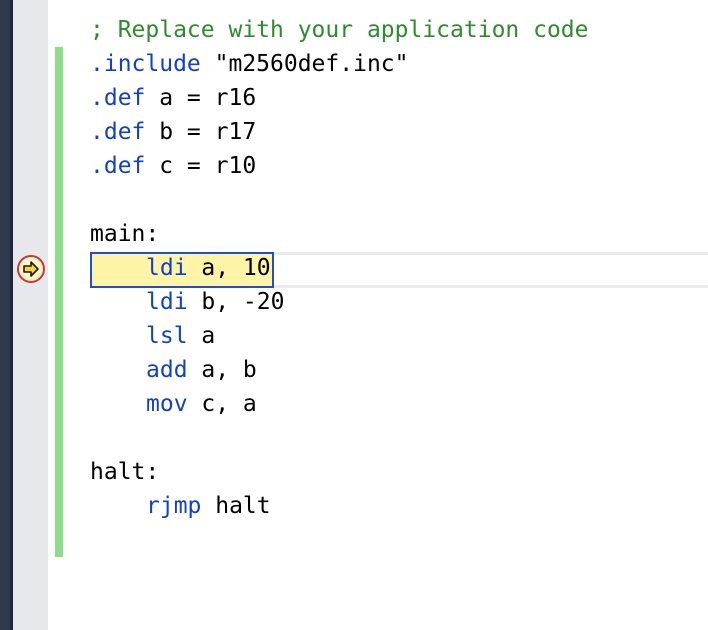  Describe the element at coordinates (236, 506) in the screenshot. I see `instruction-operands: halt` at that location.